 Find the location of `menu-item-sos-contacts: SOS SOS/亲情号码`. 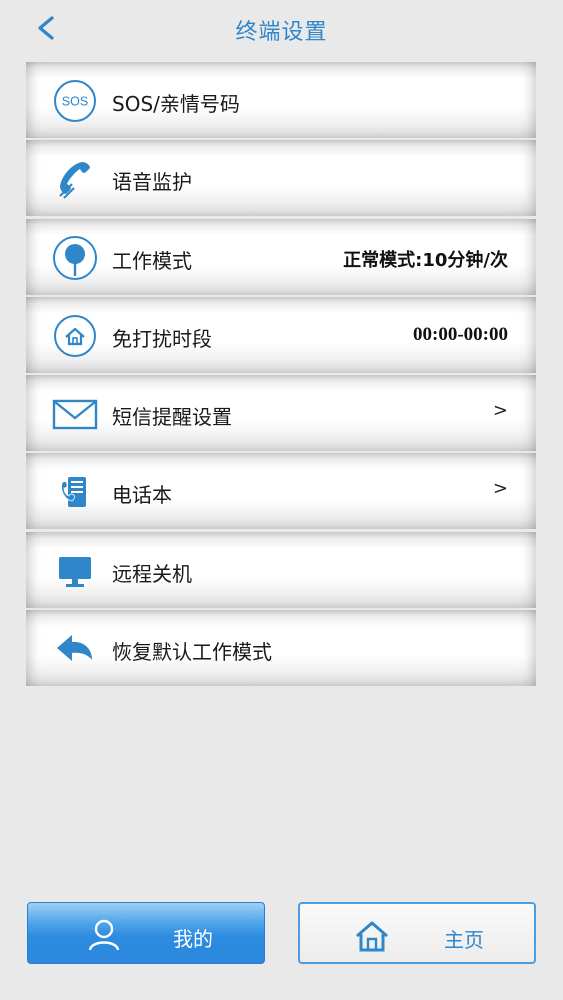

menu-item-sos-contacts: SOS SOS/亲情号码 is located at coordinates (281, 100).